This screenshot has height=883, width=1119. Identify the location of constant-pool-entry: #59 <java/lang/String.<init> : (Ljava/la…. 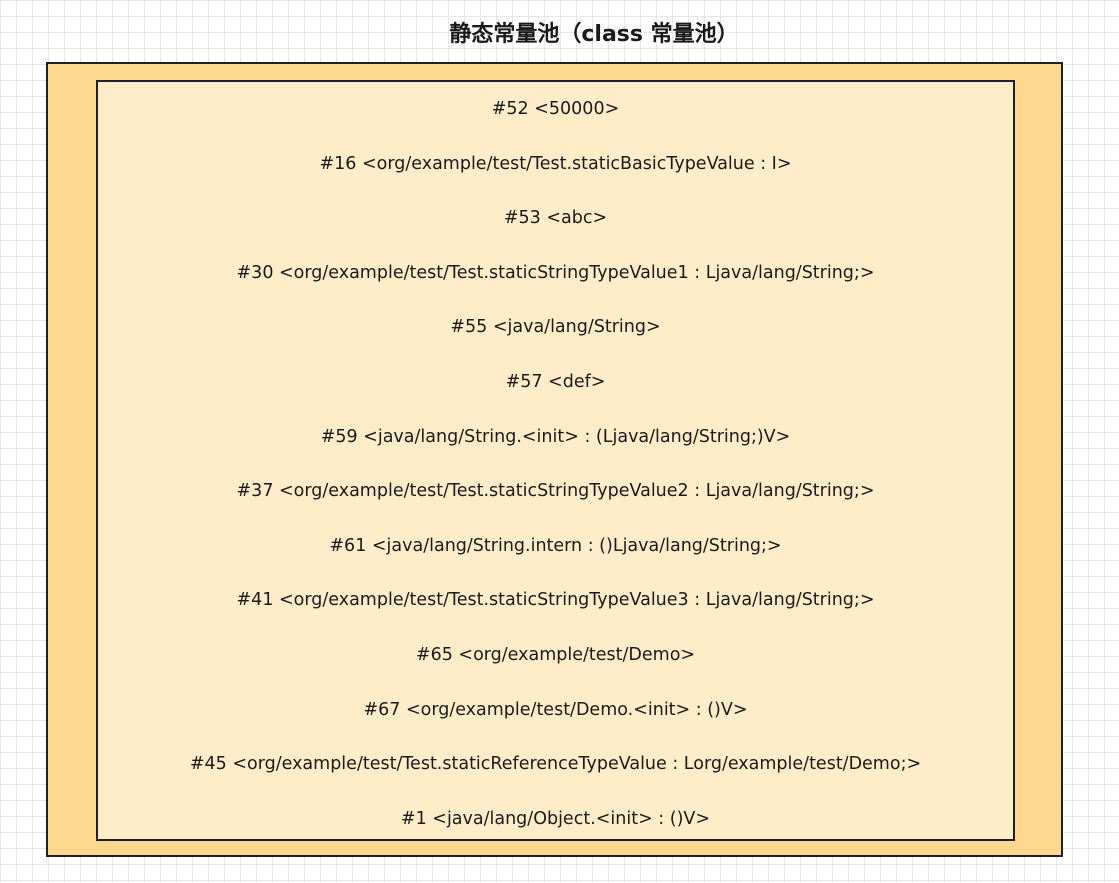
(555, 437).